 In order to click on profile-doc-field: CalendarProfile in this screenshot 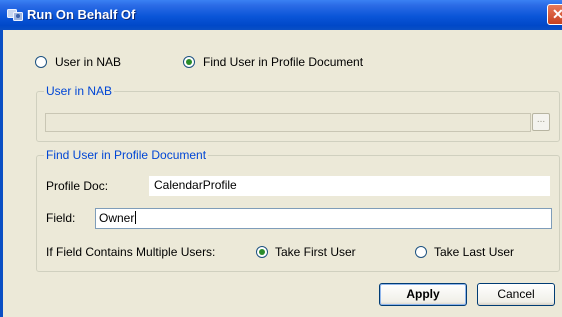, I will do `click(349, 186)`.